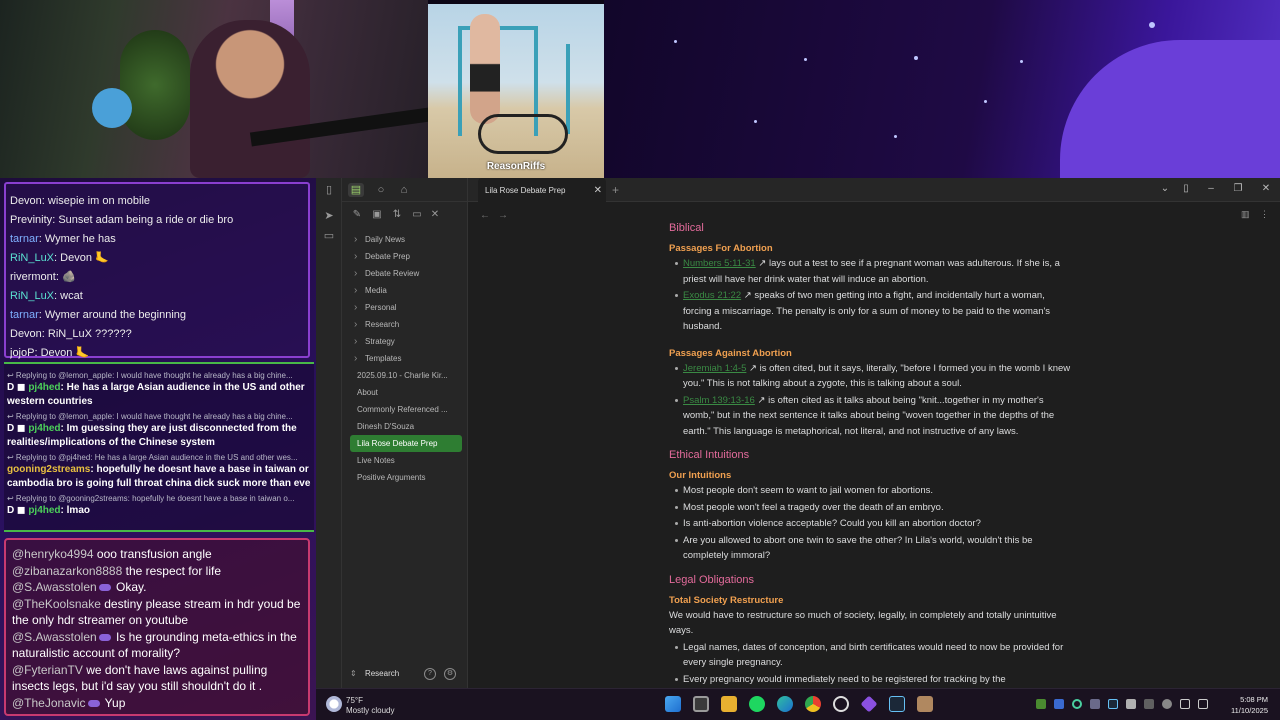 The width and height of the screenshot is (1280, 720). Describe the element at coordinates (729, 704) in the screenshot. I see `file-explorer-icon` at that location.